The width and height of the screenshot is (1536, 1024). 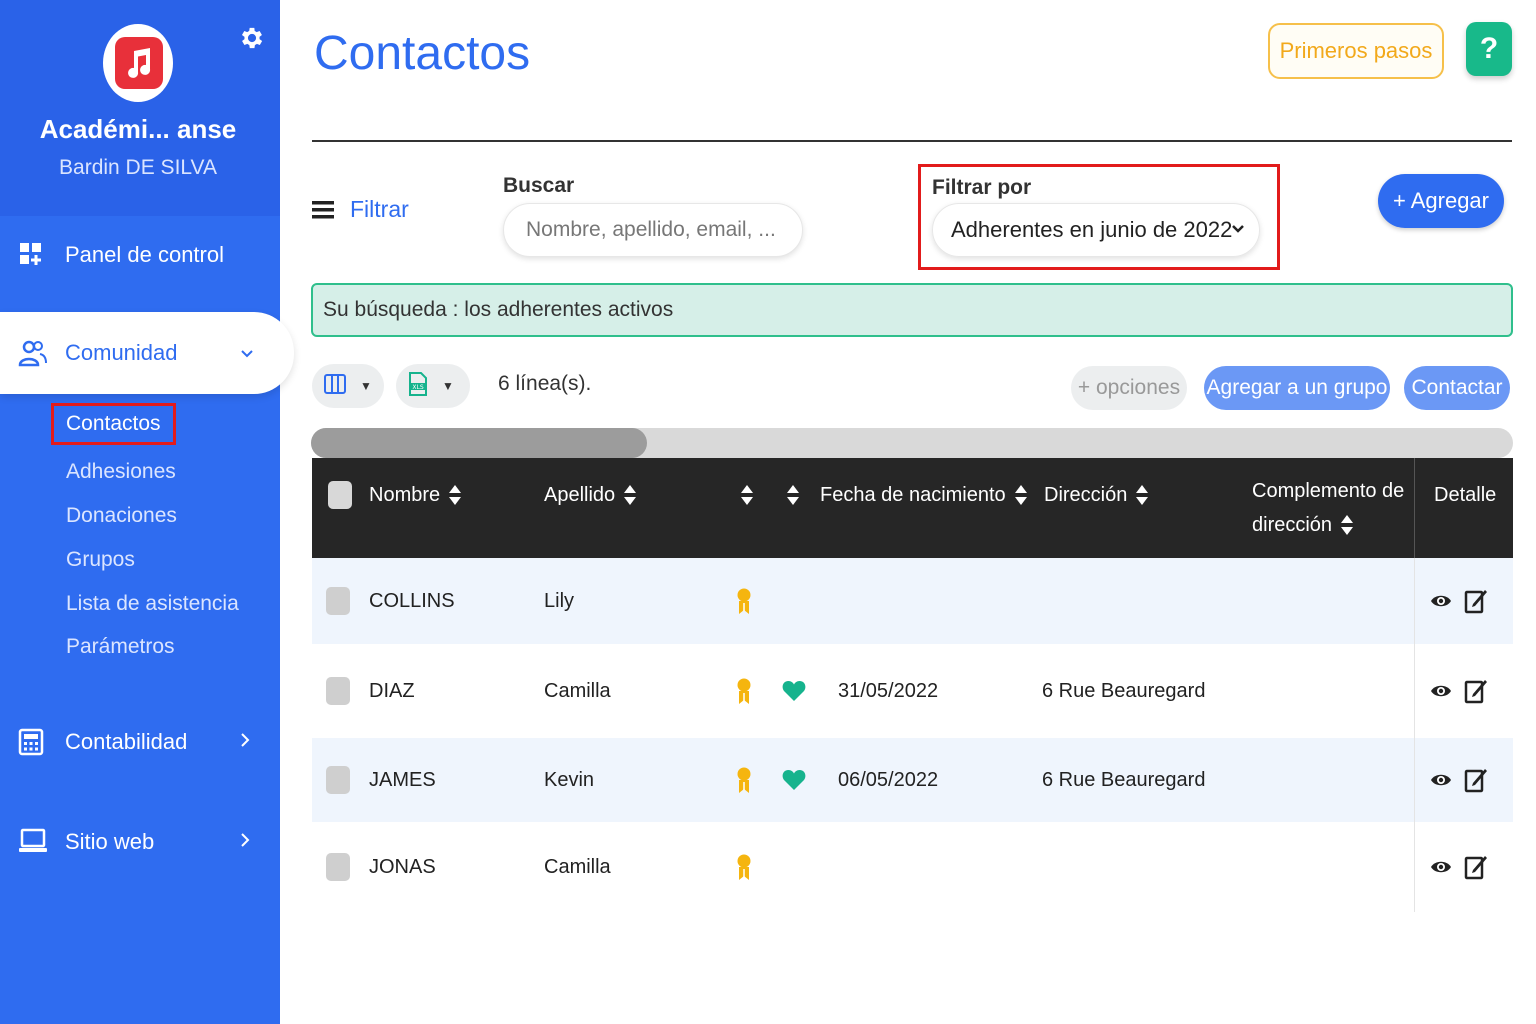 I want to click on cell-fecha: 31/05/2022, so click(x=888, y=690).